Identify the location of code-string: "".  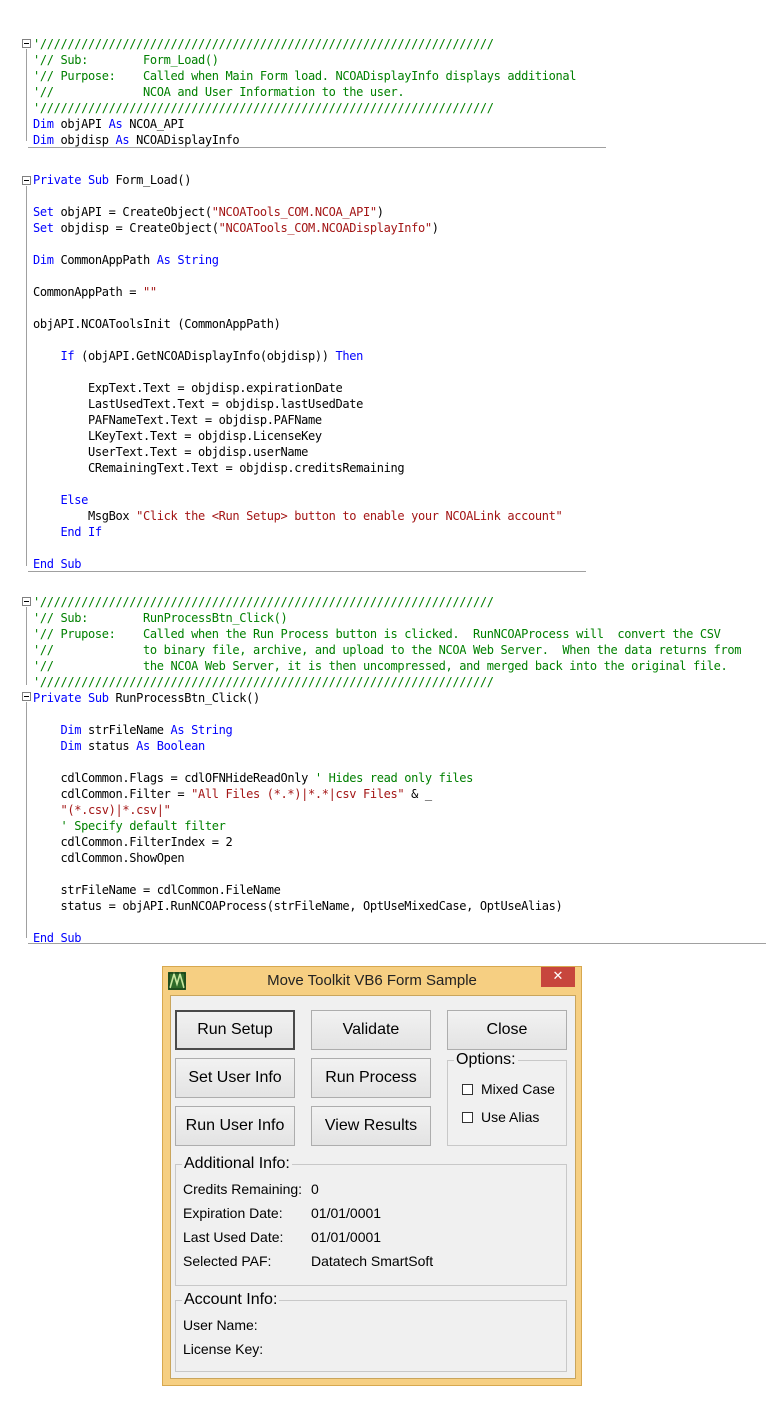
(150, 292).